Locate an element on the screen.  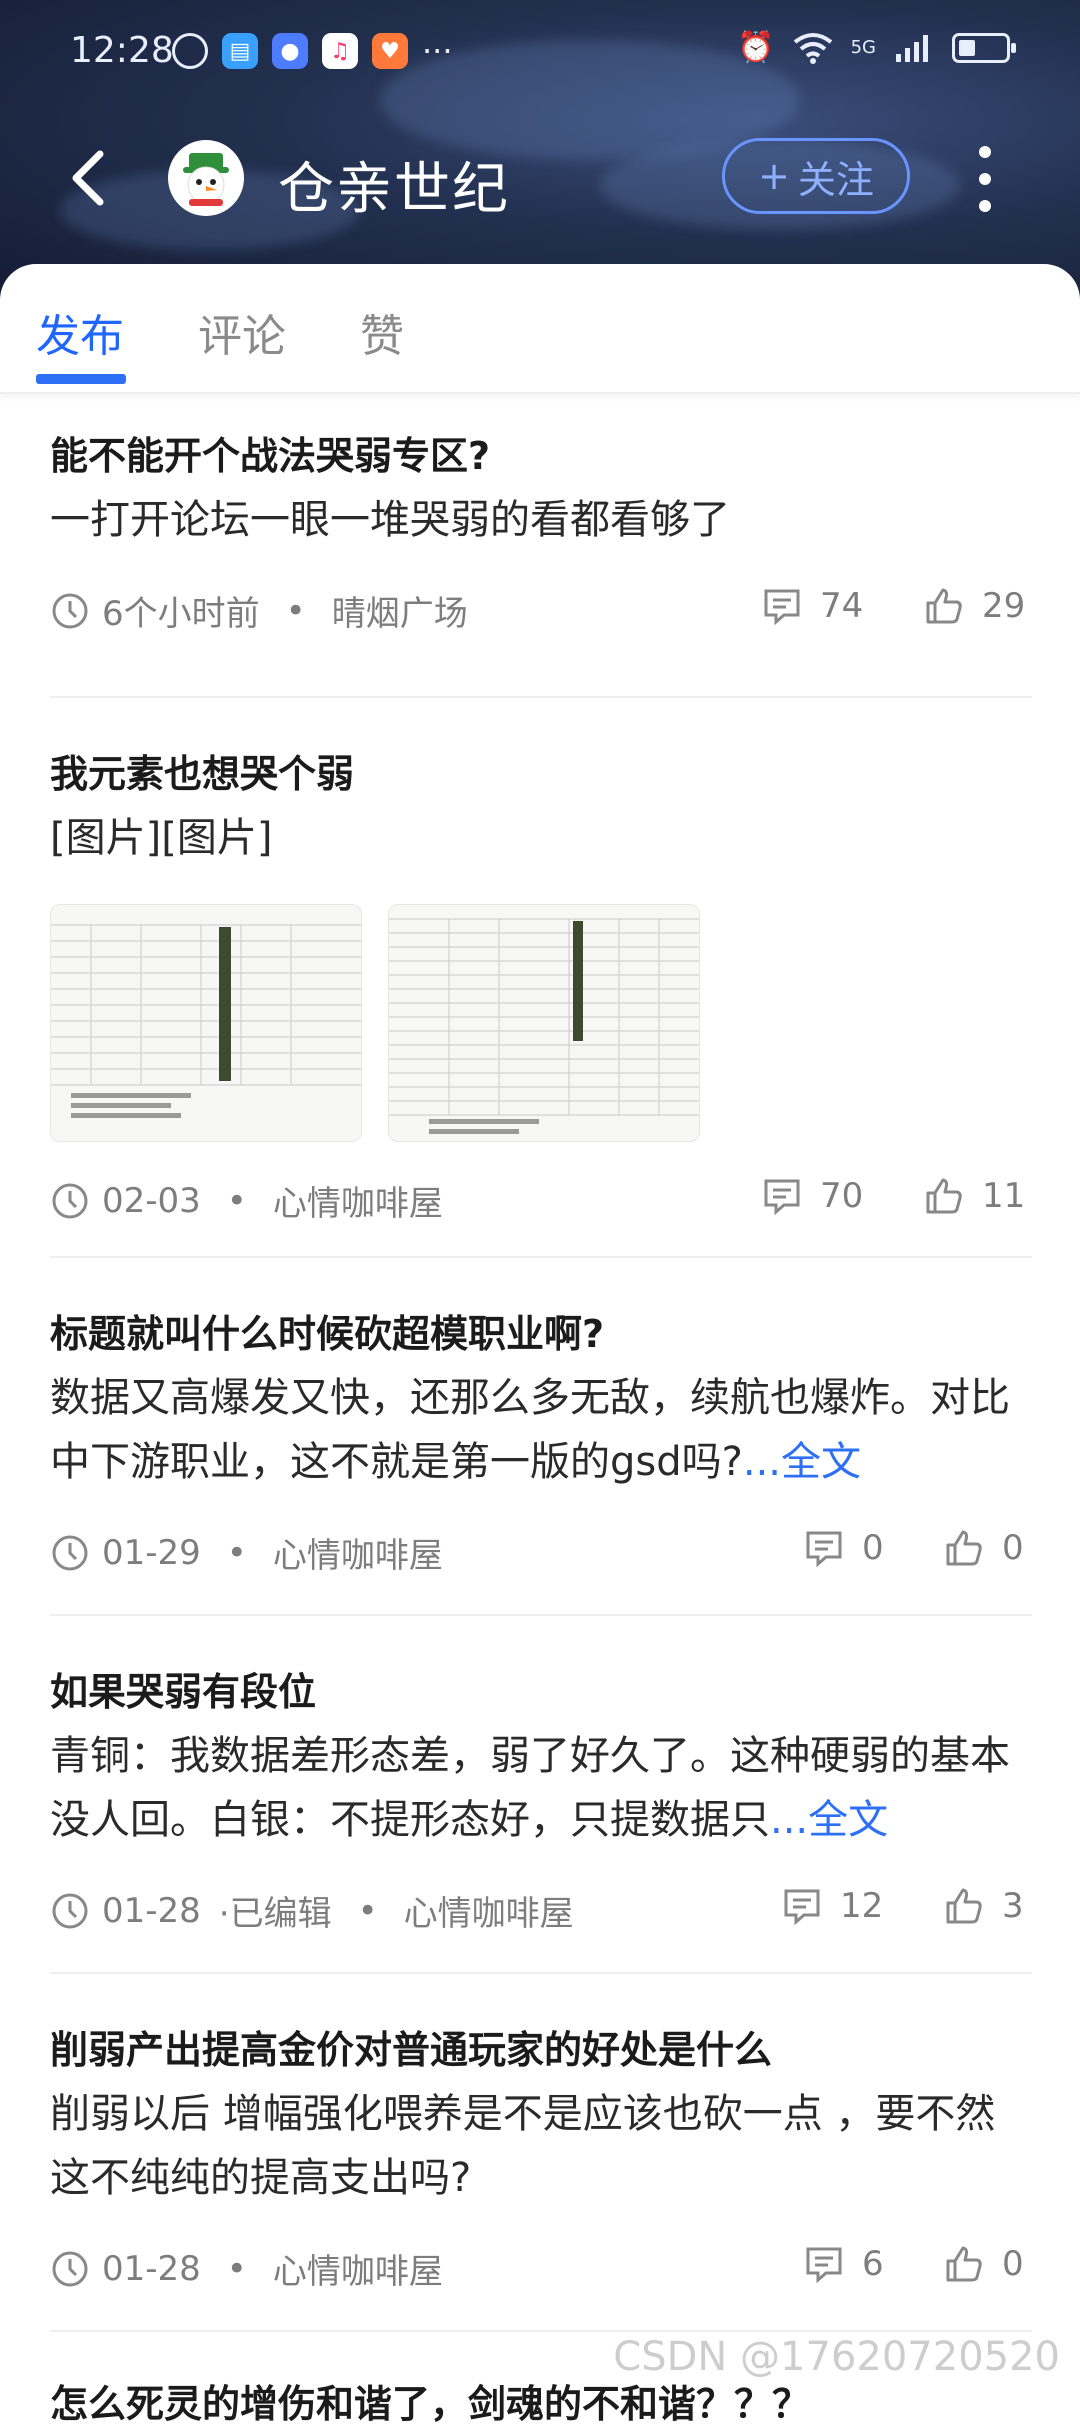
snowman-avatar-icon is located at coordinates (206, 179).